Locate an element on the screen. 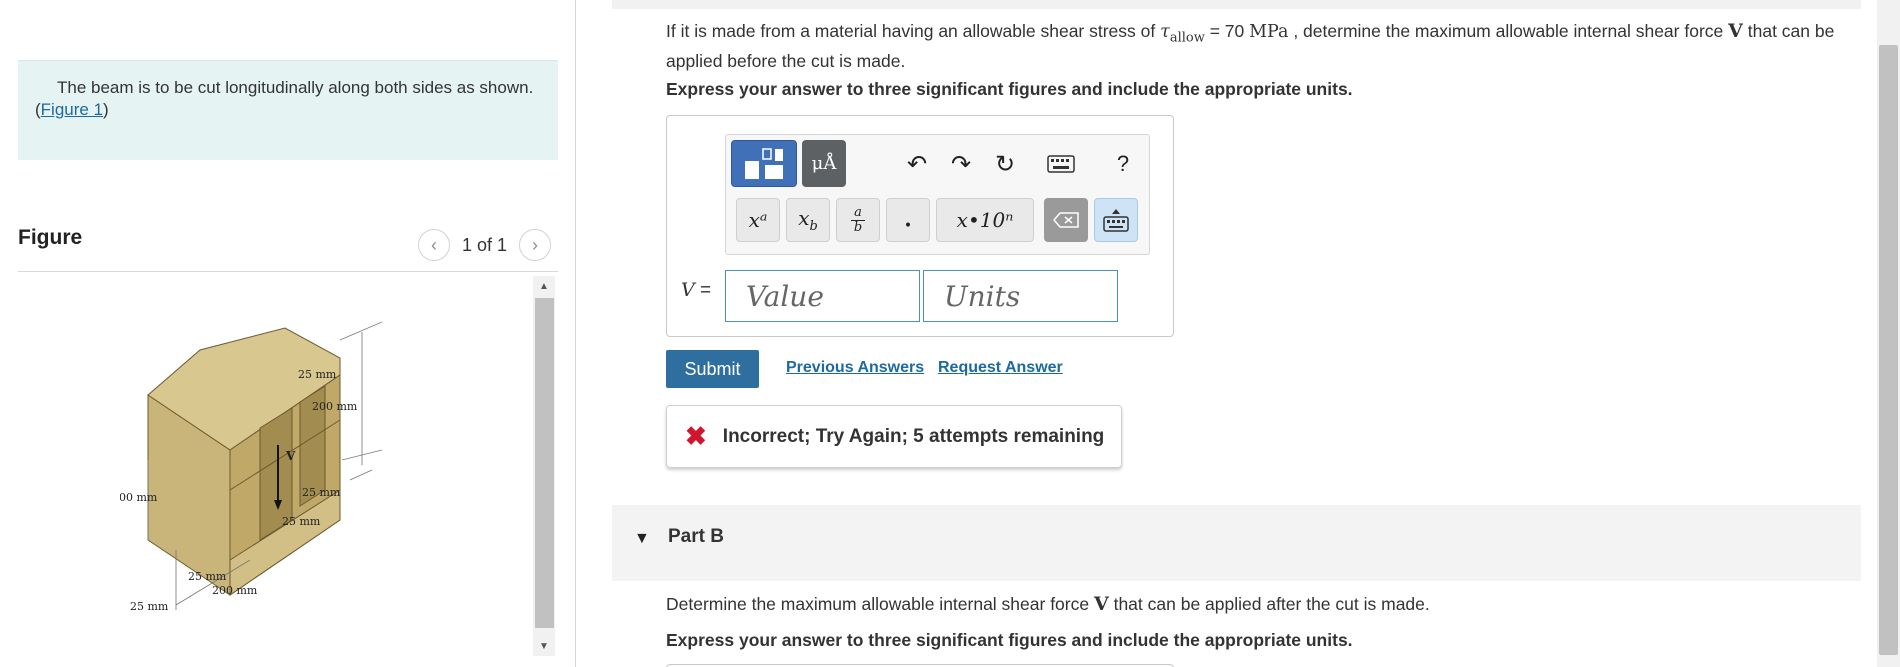 The height and width of the screenshot is (667, 1900). keyboard-toggle-icon is located at coordinates (1116, 220).